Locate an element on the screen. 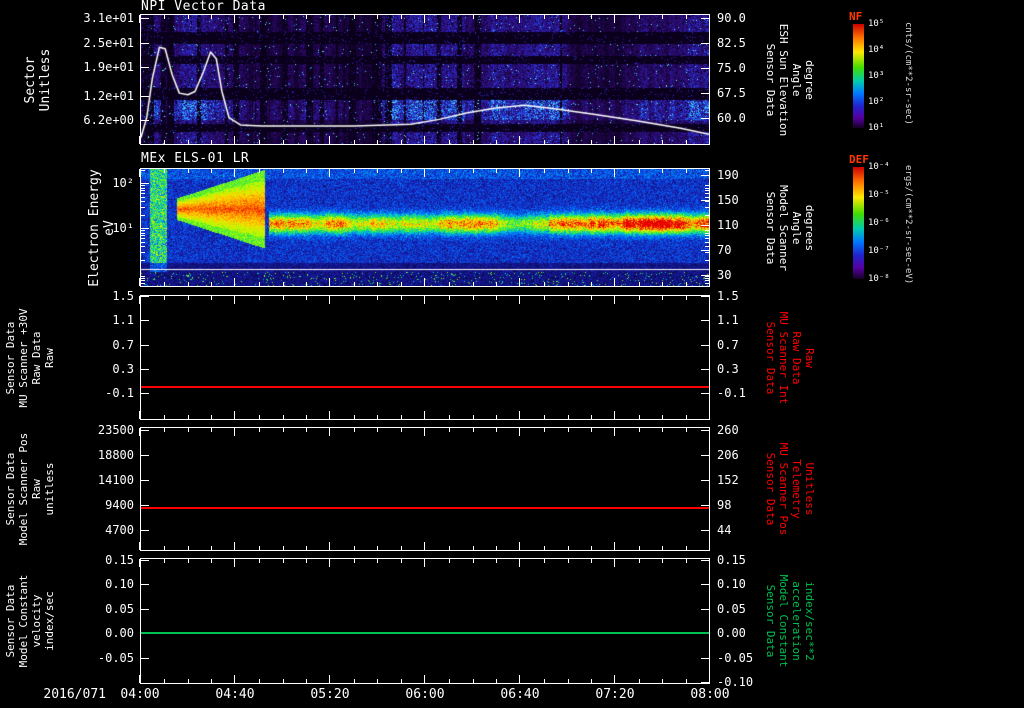 This screenshot has width=1024, height=708. colorbar-def-tick-2: 10⁻⁶ is located at coordinates (879, 223).